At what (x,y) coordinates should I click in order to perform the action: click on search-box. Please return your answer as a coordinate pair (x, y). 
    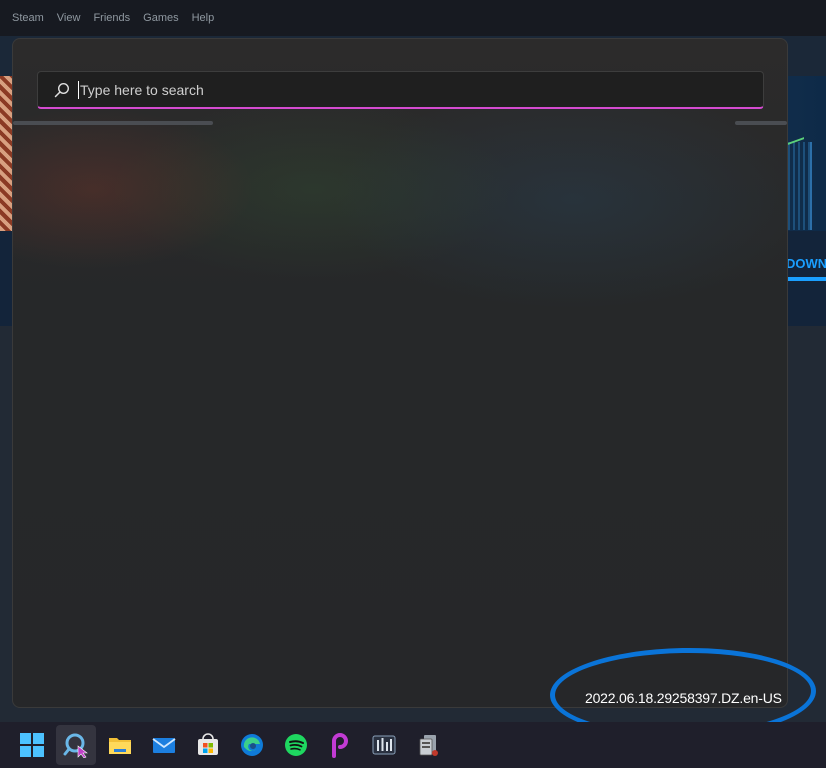
    Looking at the image, I should click on (400, 90).